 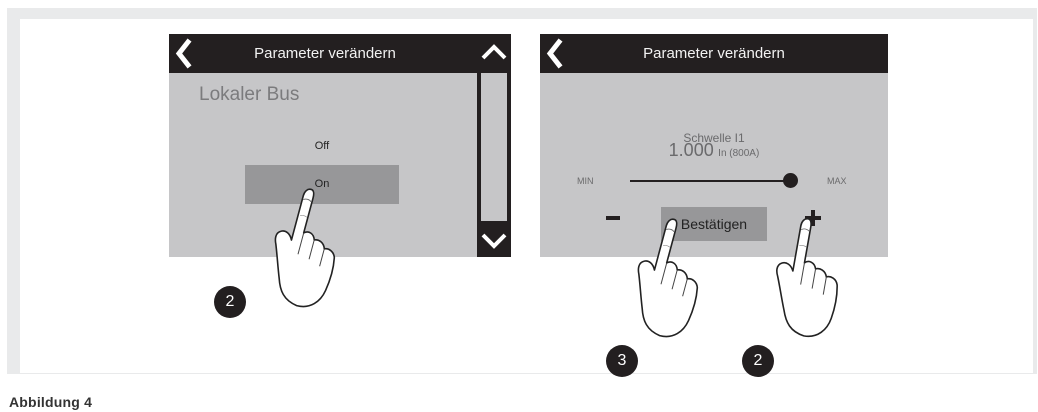 What do you see at coordinates (622, 361) in the screenshot?
I see `step-badge: 3` at bounding box center [622, 361].